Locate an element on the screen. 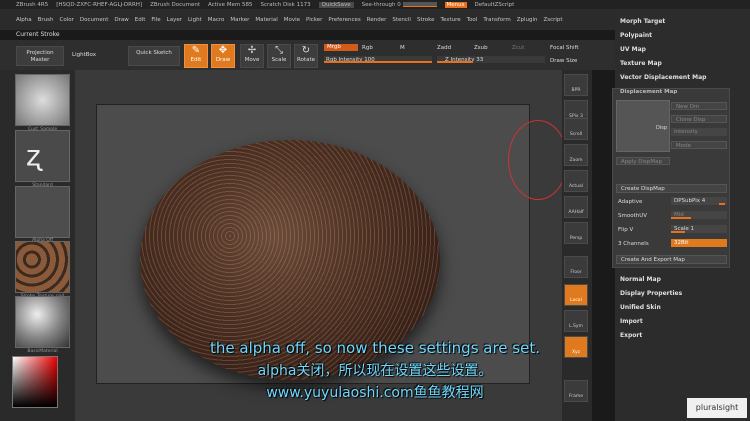 The width and height of the screenshot is (750, 421). zadd-toggle: Zadd is located at coordinates (444, 48).